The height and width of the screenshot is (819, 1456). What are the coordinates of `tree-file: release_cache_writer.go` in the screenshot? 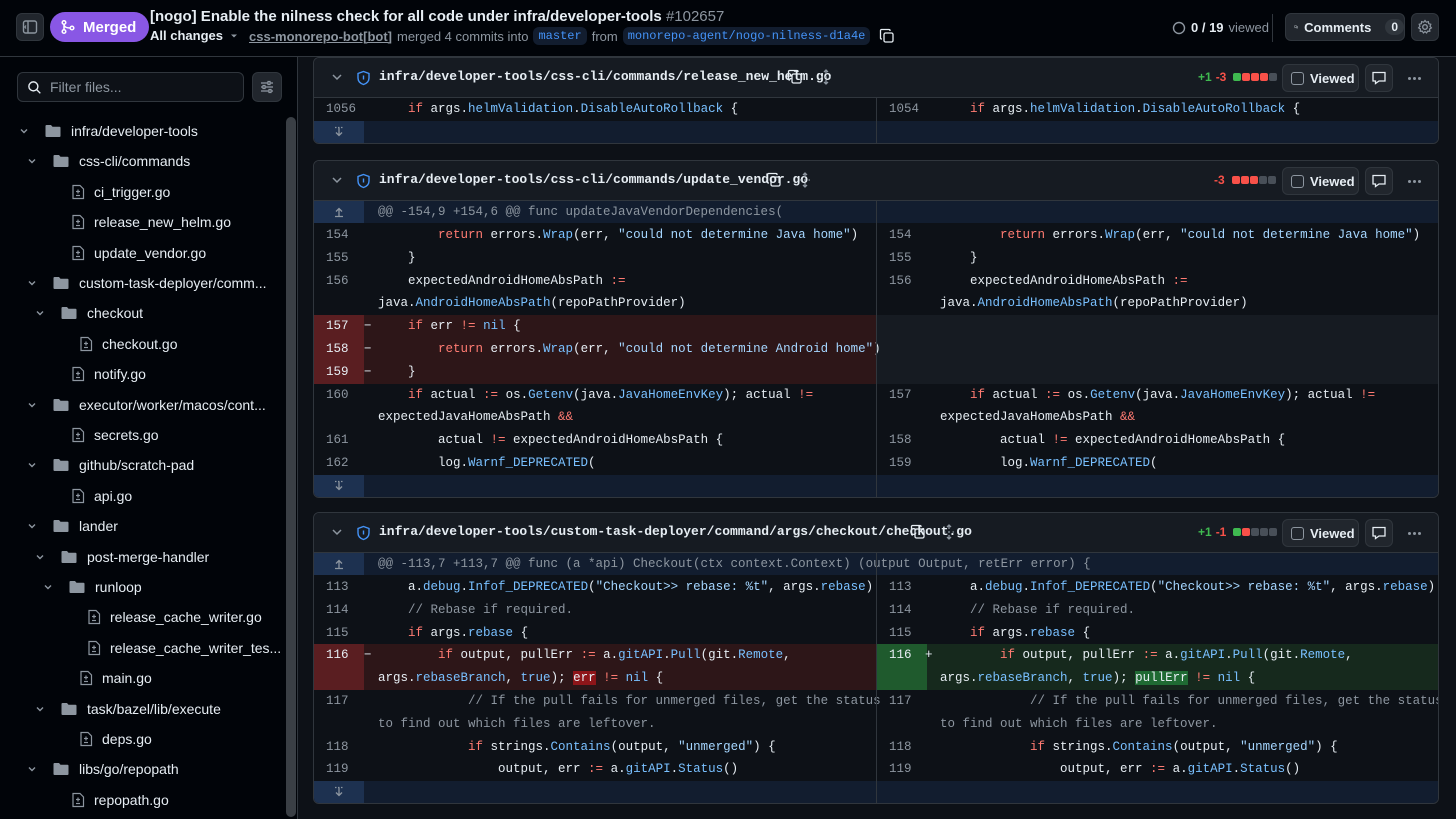 It's located at (141, 617).